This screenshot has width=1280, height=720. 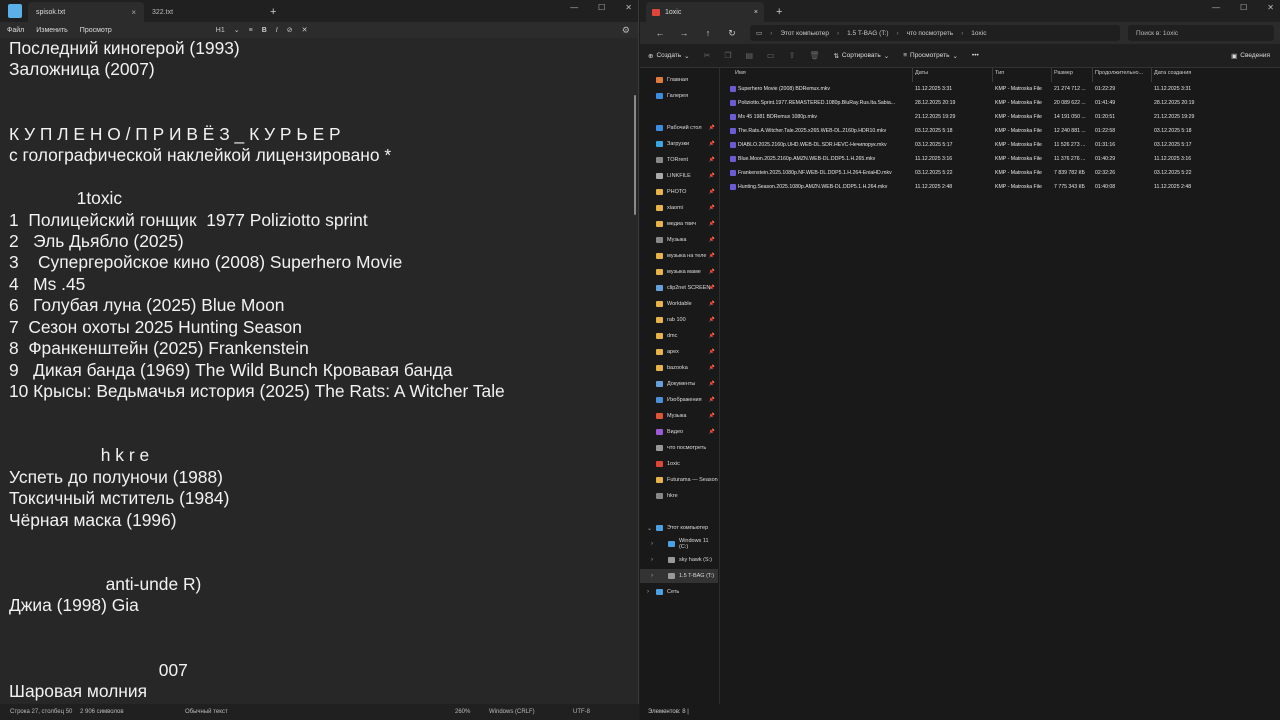 What do you see at coordinates (96, 30) in the screenshot?
I see `menu-view: Просмотр` at bounding box center [96, 30].